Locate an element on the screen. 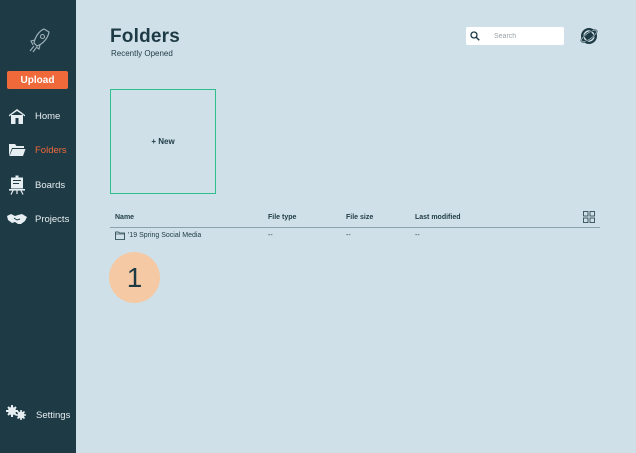  sidebar-item-label: Boards is located at coordinates (50, 185).